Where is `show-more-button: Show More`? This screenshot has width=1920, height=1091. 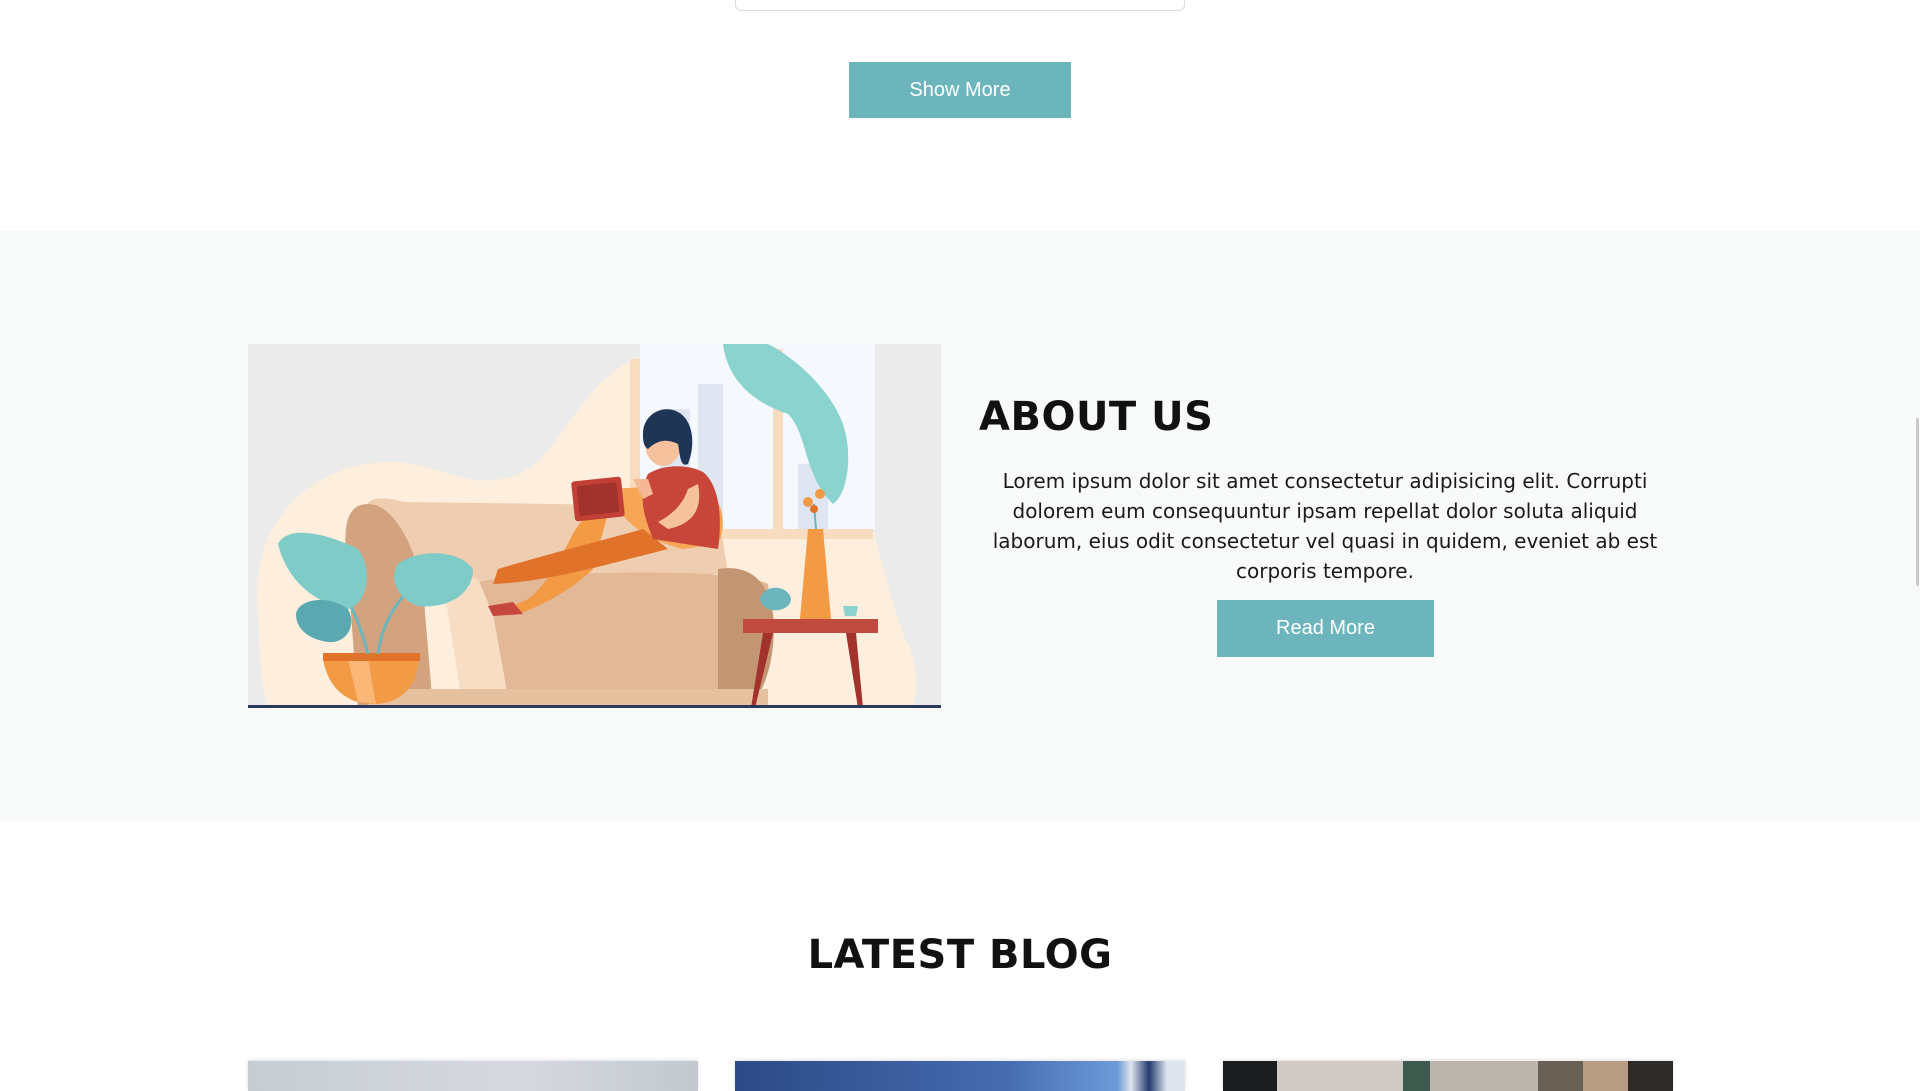
show-more-button: Show More is located at coordinates (960, 90).